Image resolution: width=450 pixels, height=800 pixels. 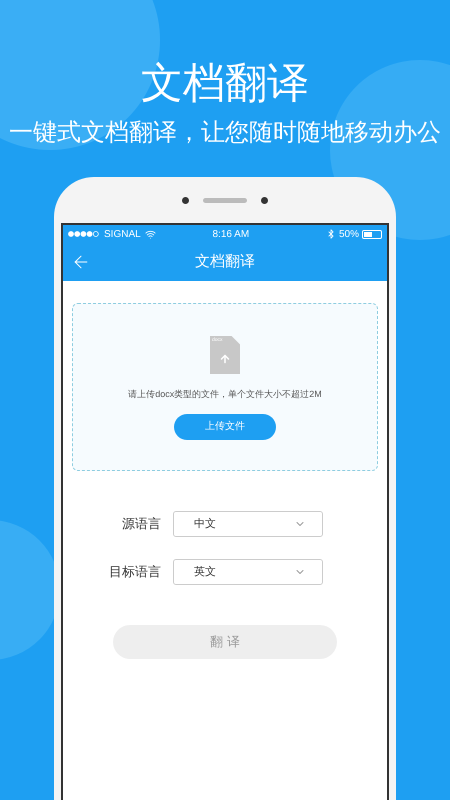 I want to click on language-select: 英文, so click(x=248, y=572).